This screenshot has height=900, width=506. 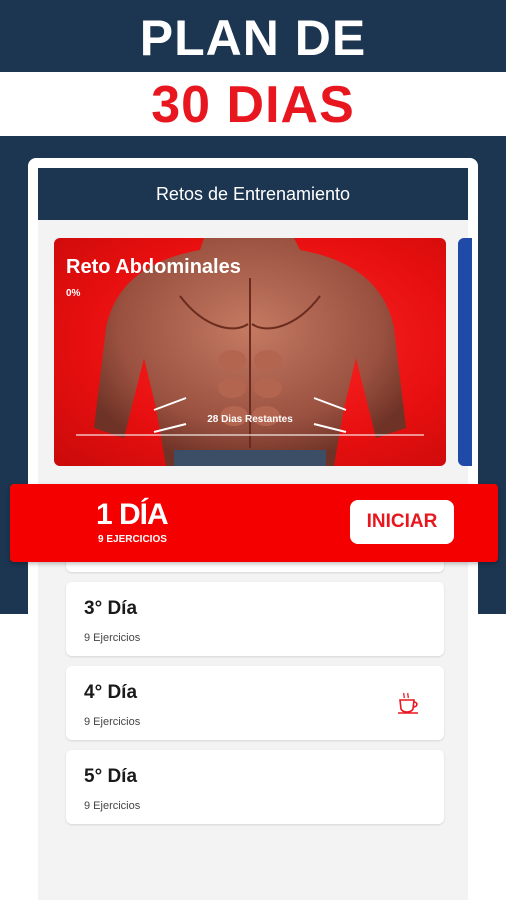 What do you see at coordinates (465, 352) in the screenshot?
I see `next-challenge-banner` at bounding box center [465, 352].